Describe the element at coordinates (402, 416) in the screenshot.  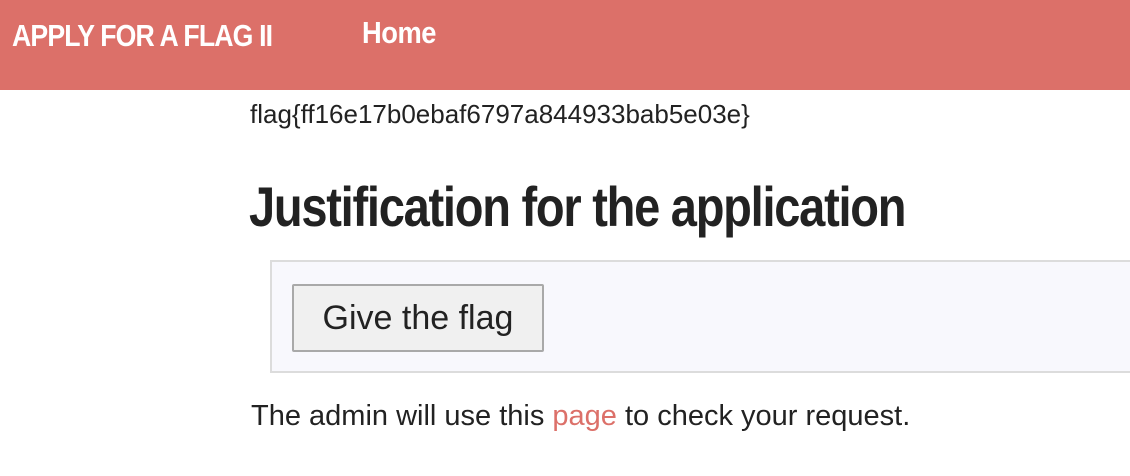
I see `admin-note-prefix: The admin will use this` at that location.